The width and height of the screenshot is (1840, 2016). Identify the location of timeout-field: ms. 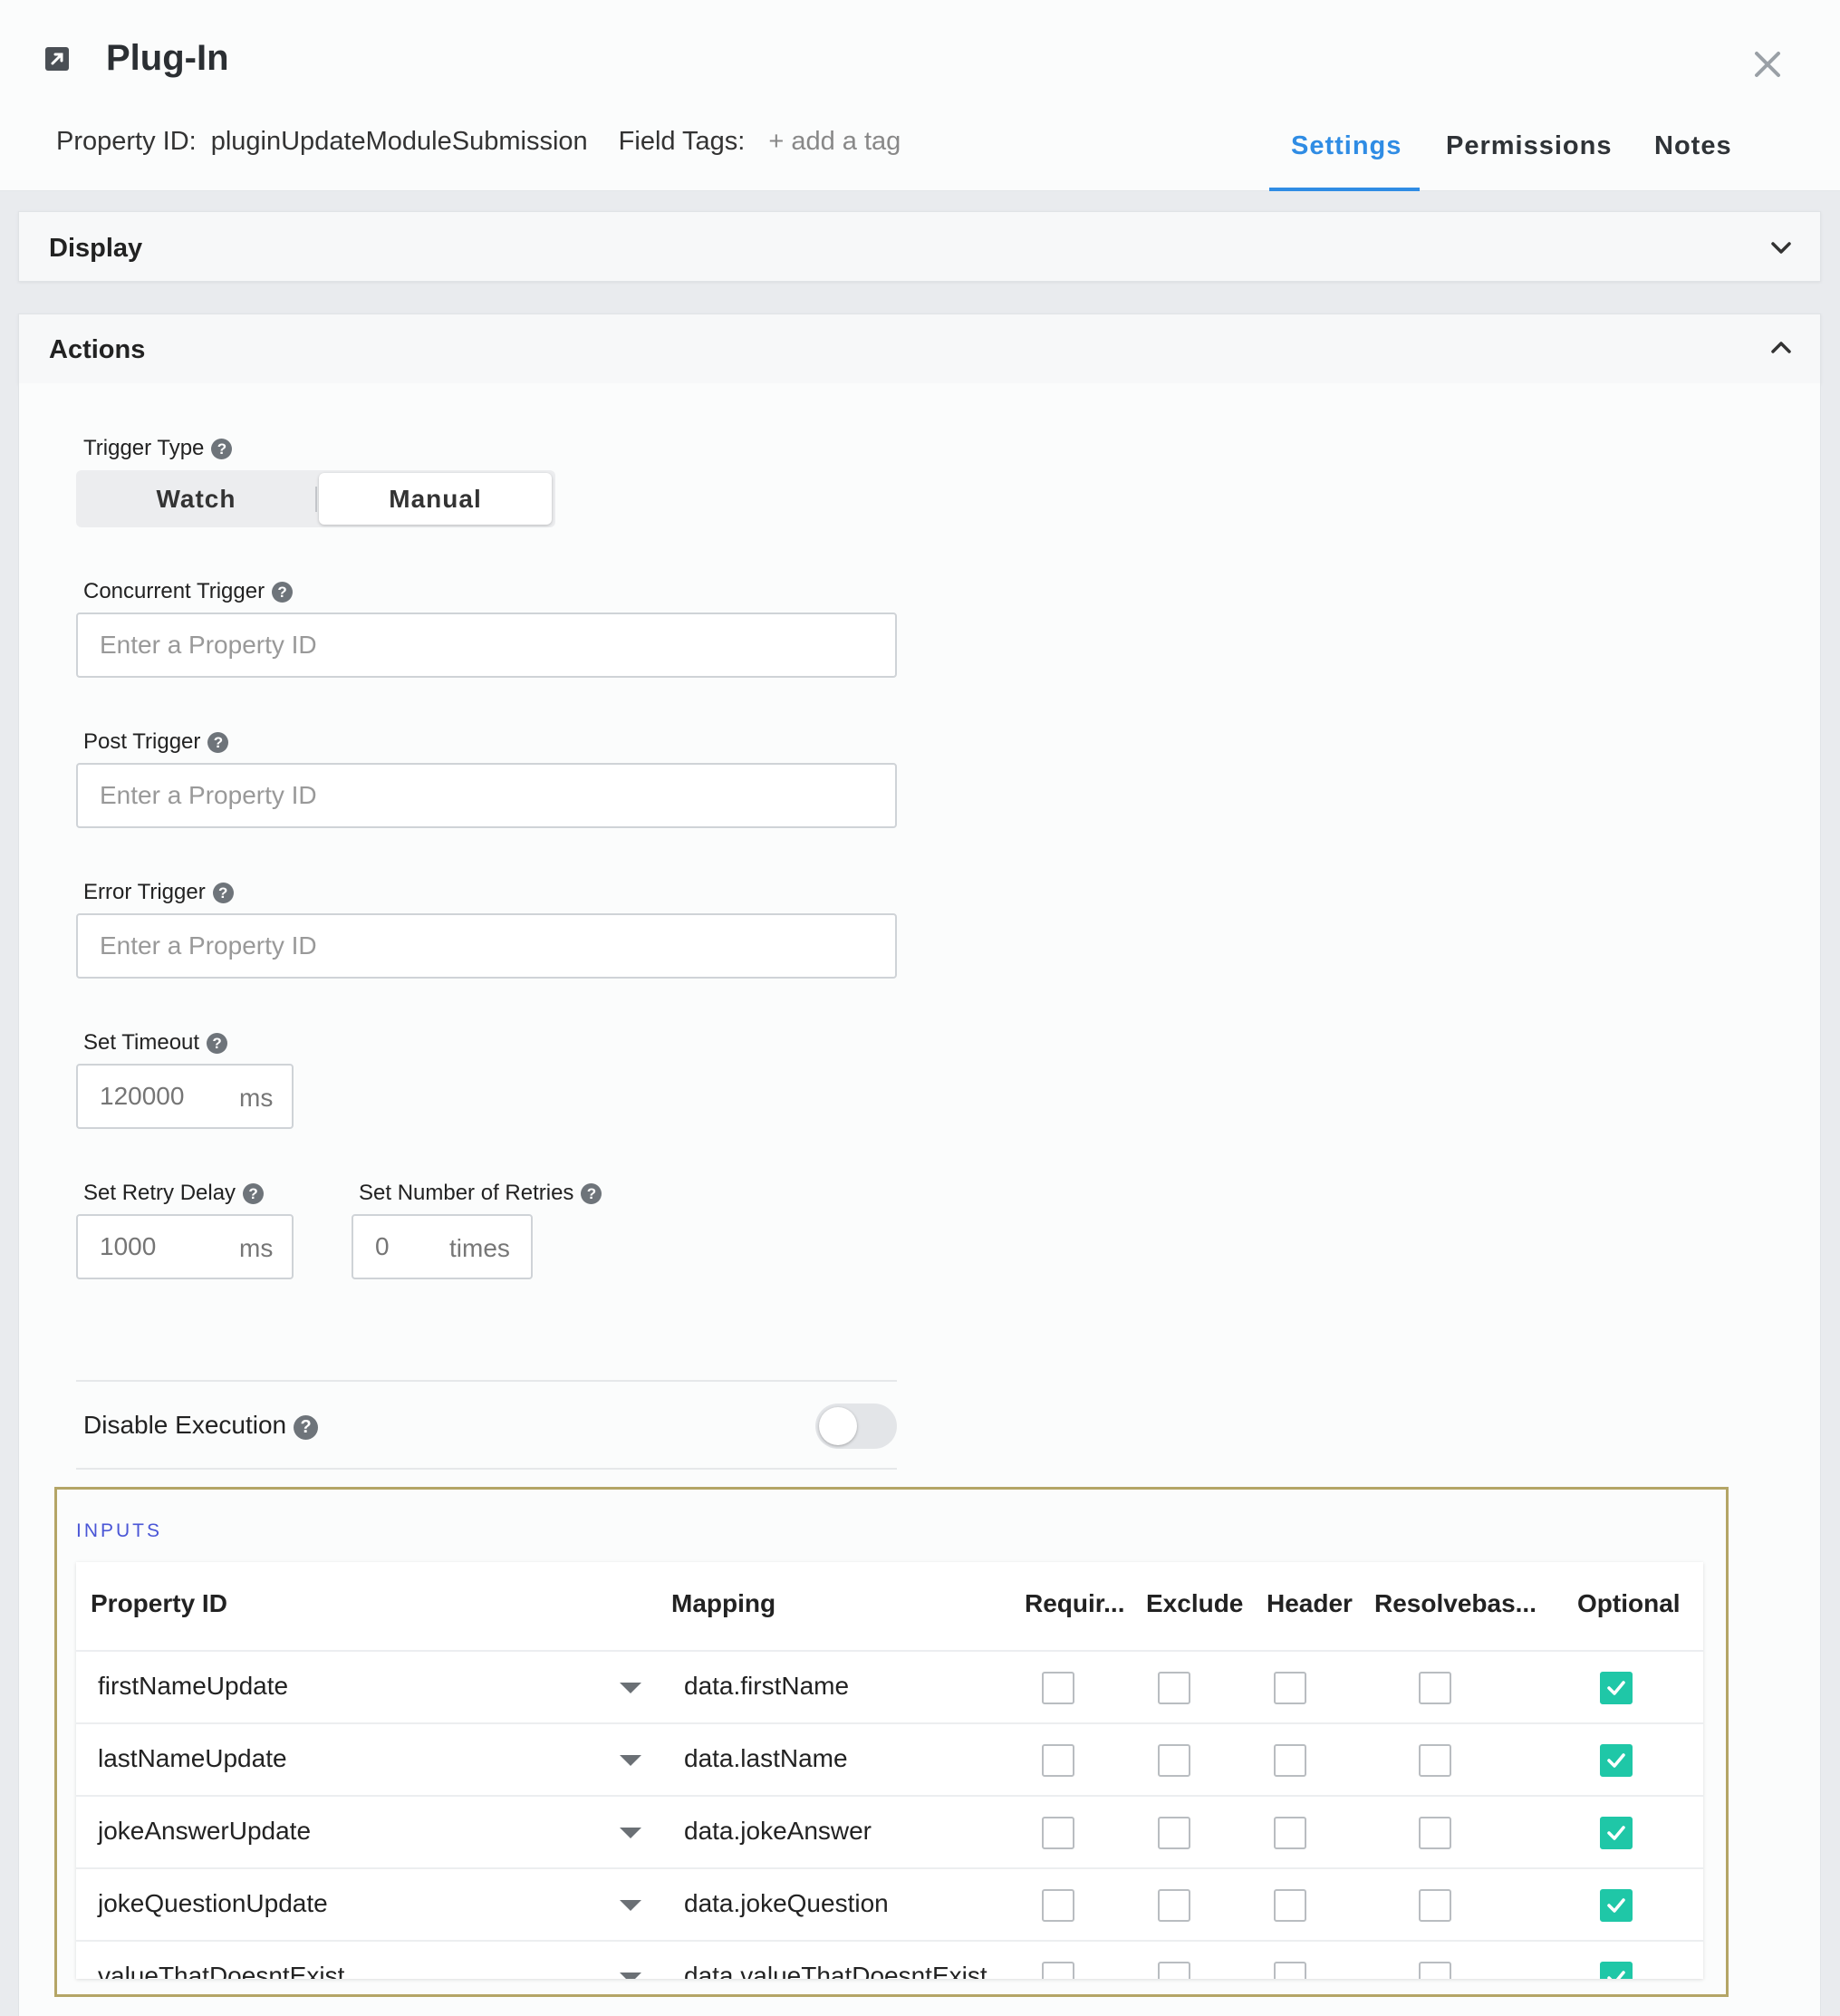
(185, 1096).